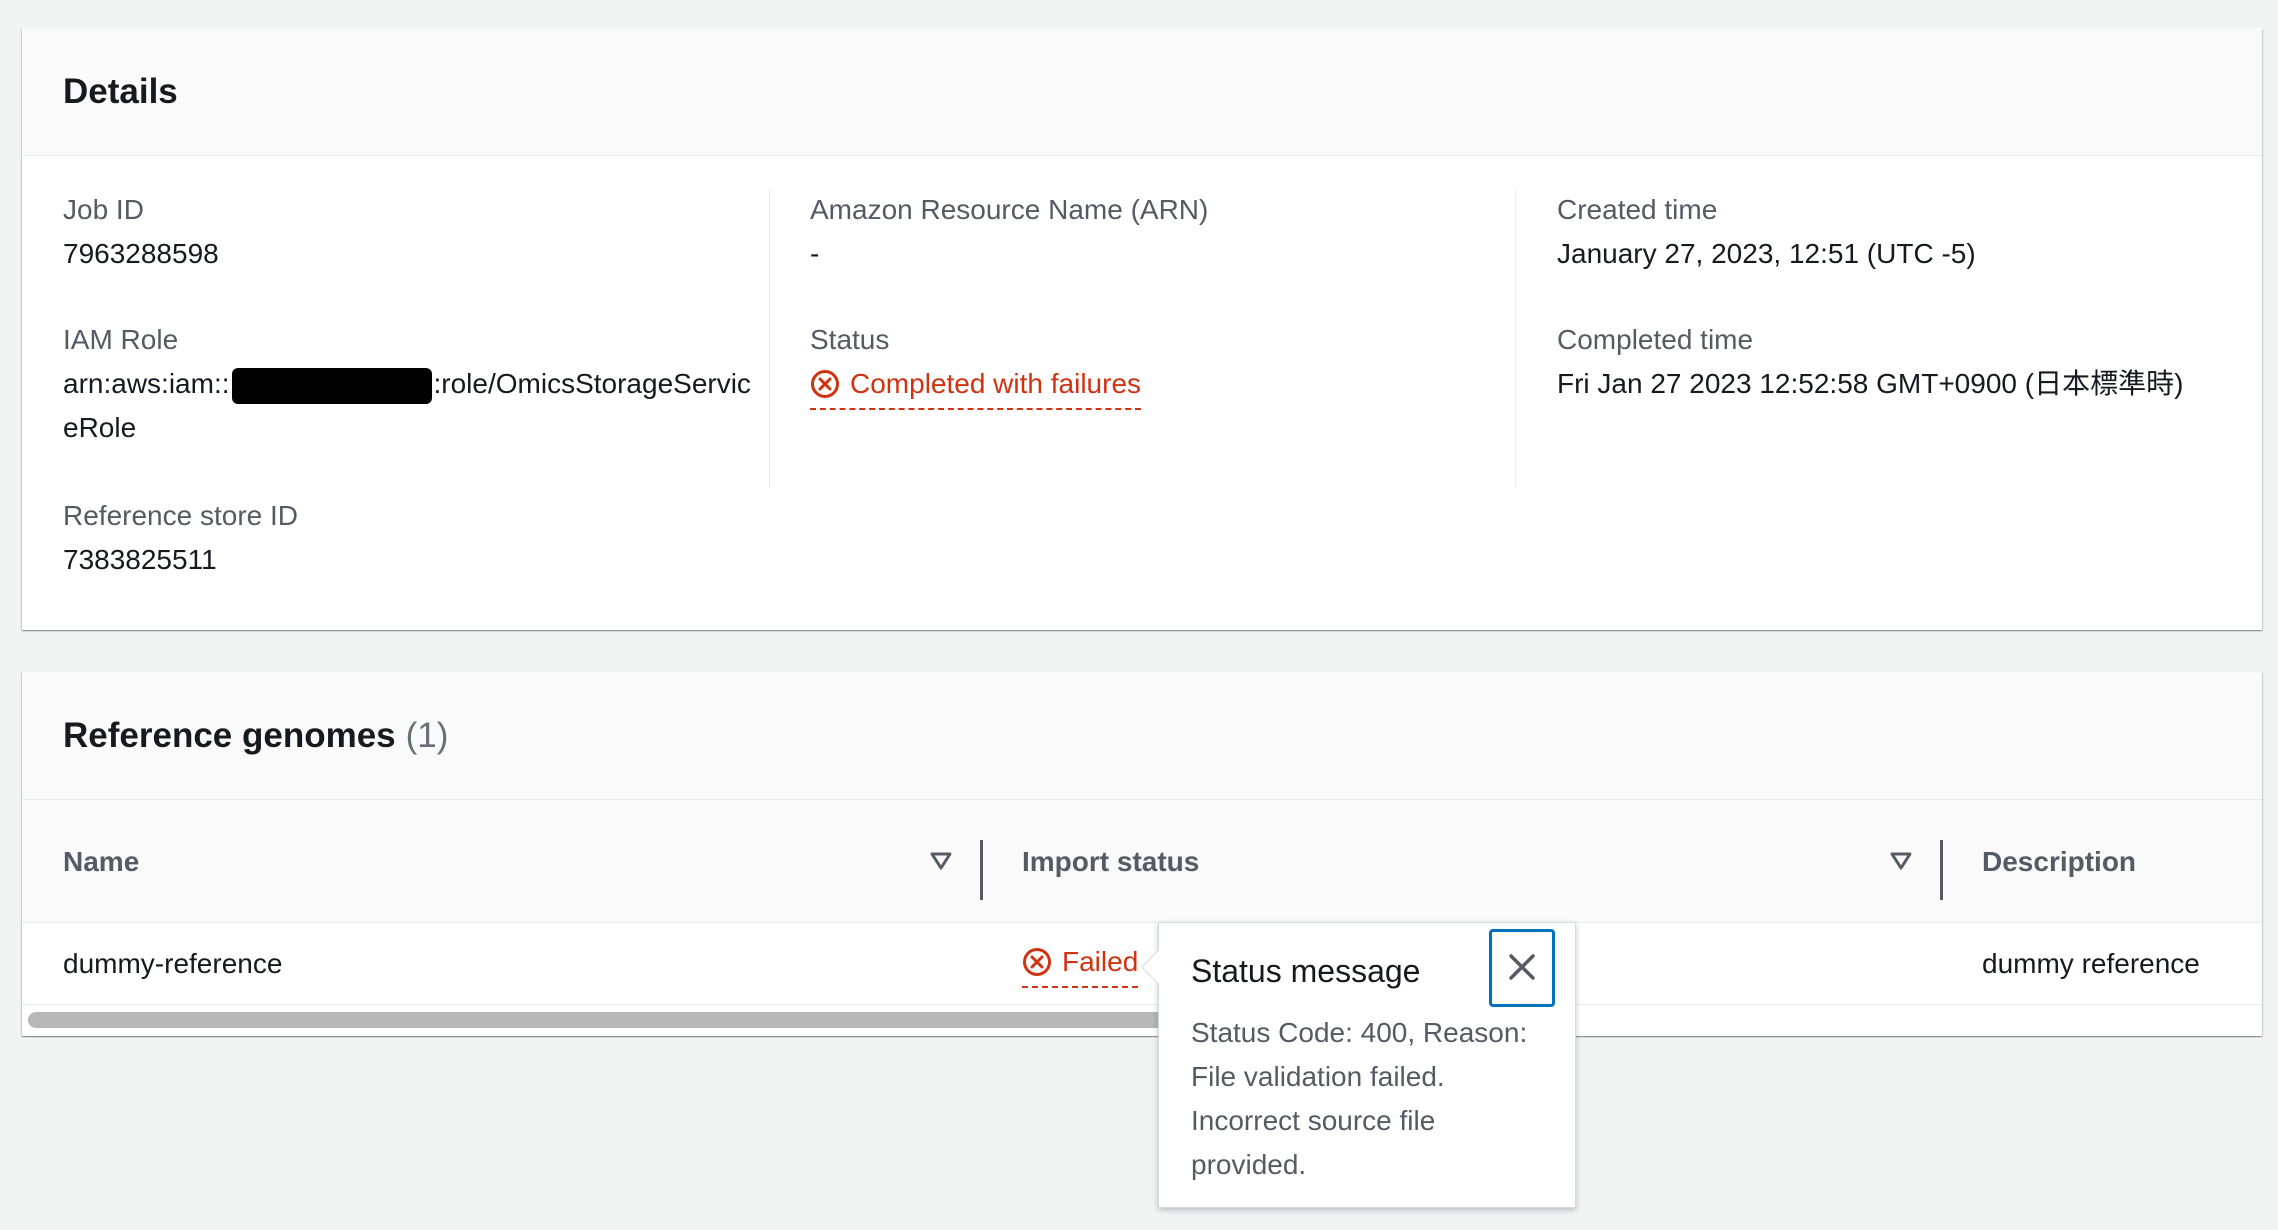  What do you see at coordinates (1766, 253) in the screenshot?
I see `created-time-value: January 27, 2023, 12:51 (UTC -5)` at bounding box center [1766, 253].